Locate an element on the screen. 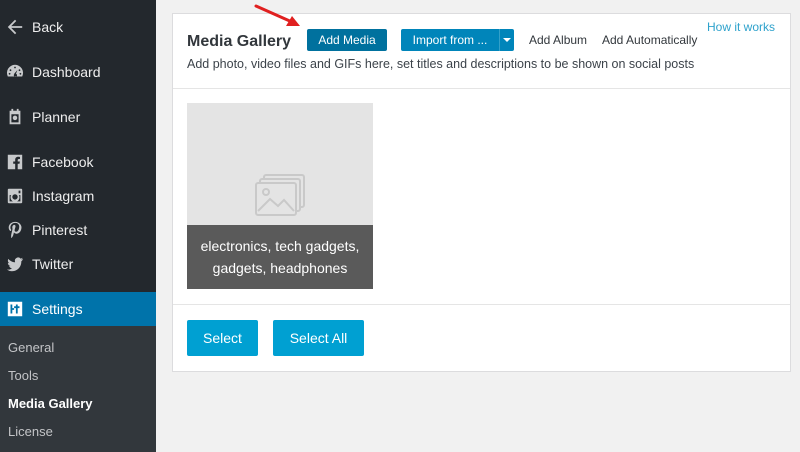  sidebar-item-label: Facebook is located at coordinates (63, 162).